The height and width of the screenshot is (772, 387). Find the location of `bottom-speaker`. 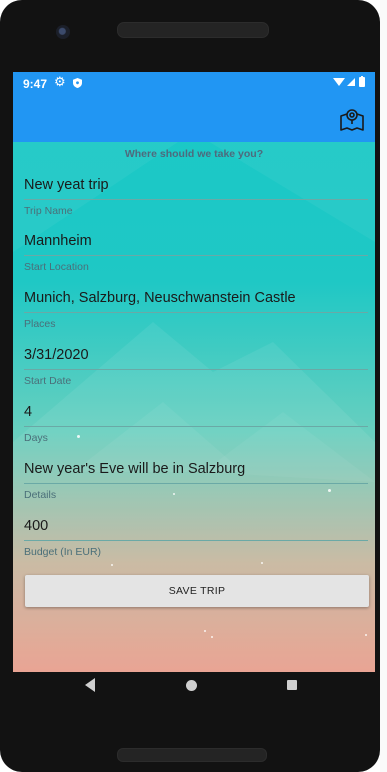

bottom-speaker is located at coordinates (192, 755).